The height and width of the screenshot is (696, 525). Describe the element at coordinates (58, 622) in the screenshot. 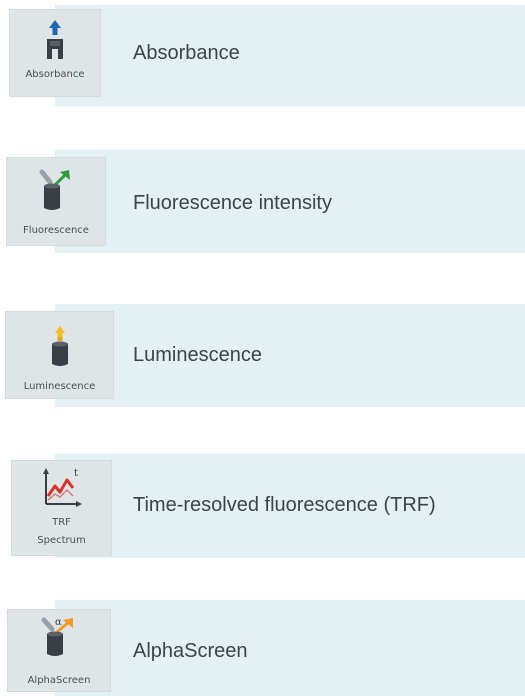

I see `alpha-symbol: α` at that location.